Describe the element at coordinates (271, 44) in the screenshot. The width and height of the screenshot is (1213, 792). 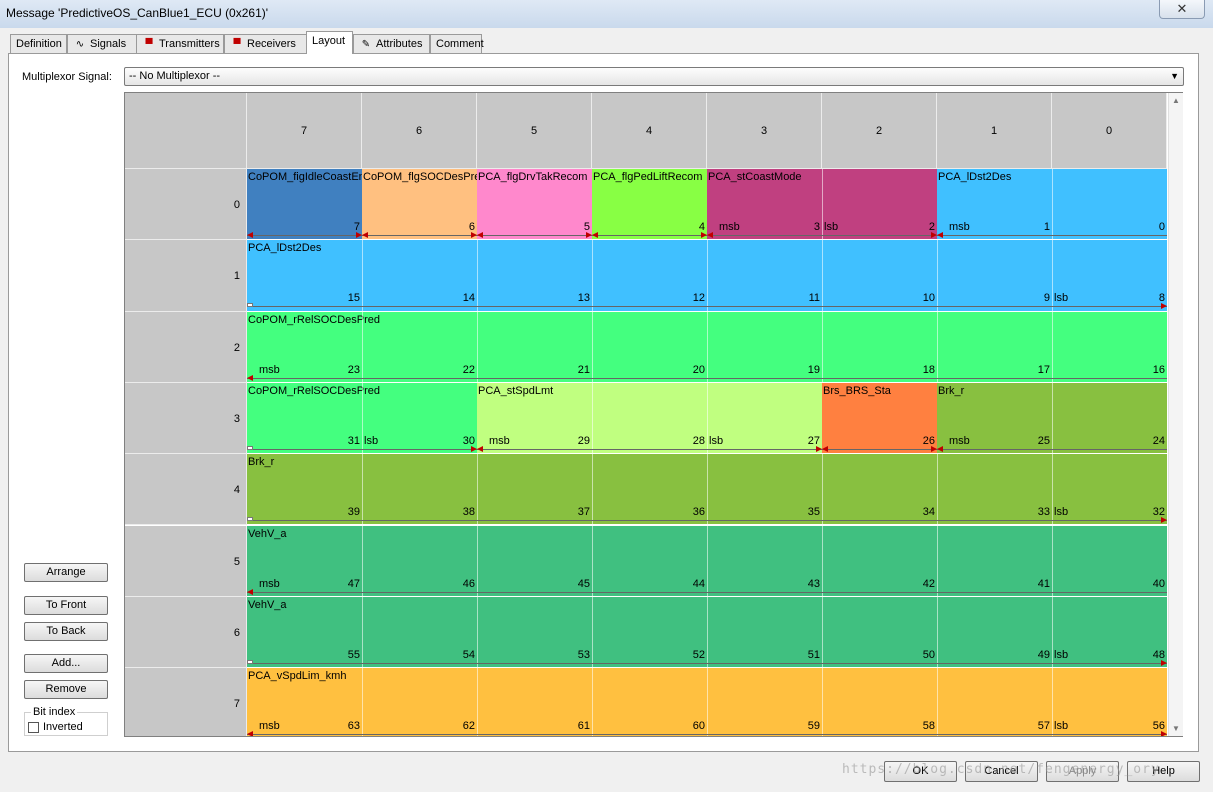
I see `tab-label: Receivers` at that location.